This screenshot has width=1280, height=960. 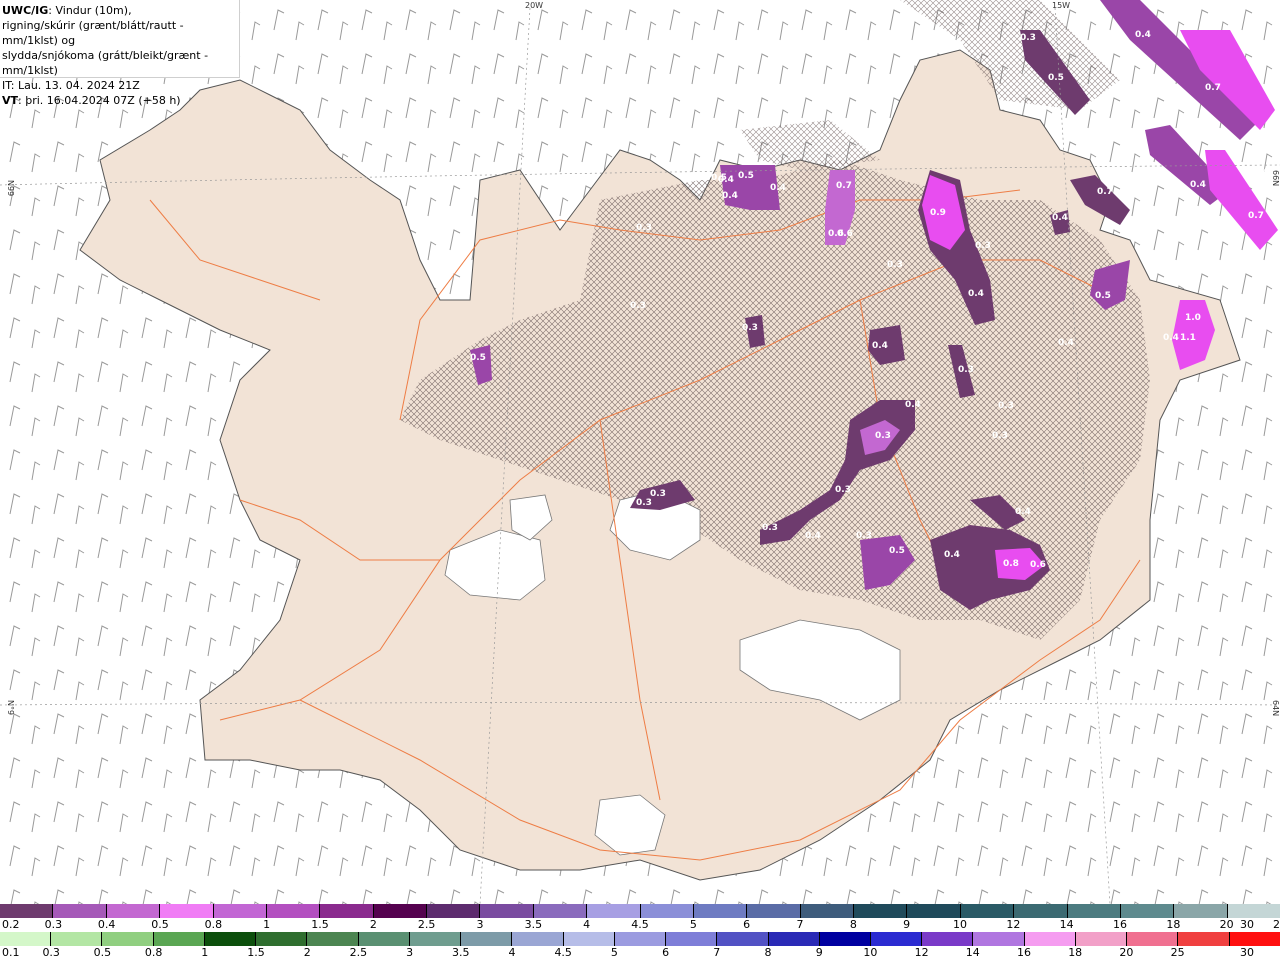 I want to click on map-value-label: 1.1, so click(x=1188, y=338).